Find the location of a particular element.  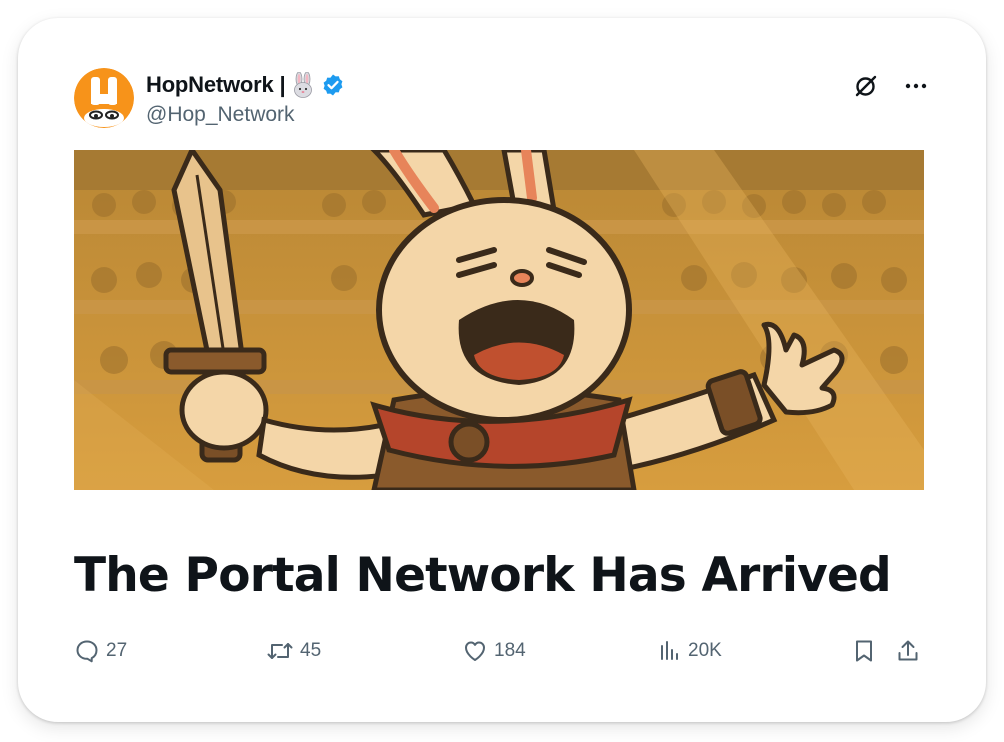

reply-icon is located at coordinates (87, 651).